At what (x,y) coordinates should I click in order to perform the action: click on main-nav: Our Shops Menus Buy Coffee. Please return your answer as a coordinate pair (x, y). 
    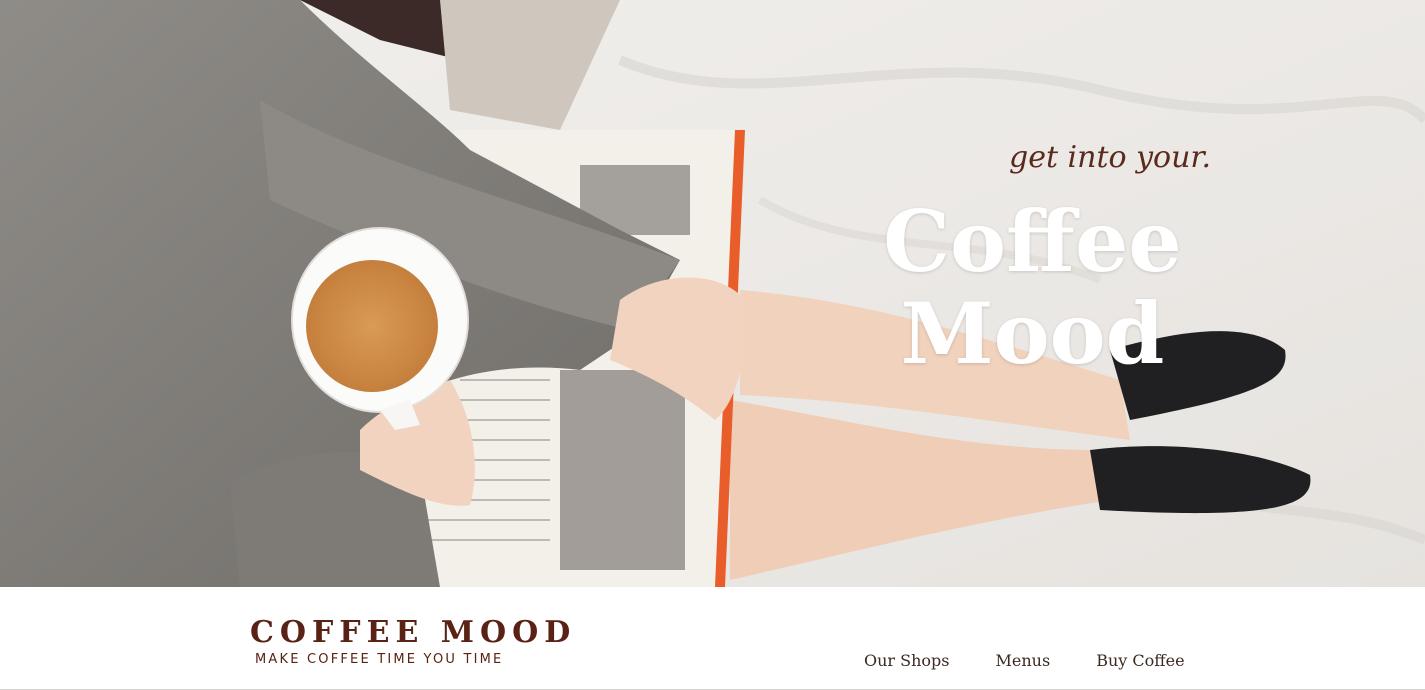
    Looking at the image, I should click on (1024, 660).